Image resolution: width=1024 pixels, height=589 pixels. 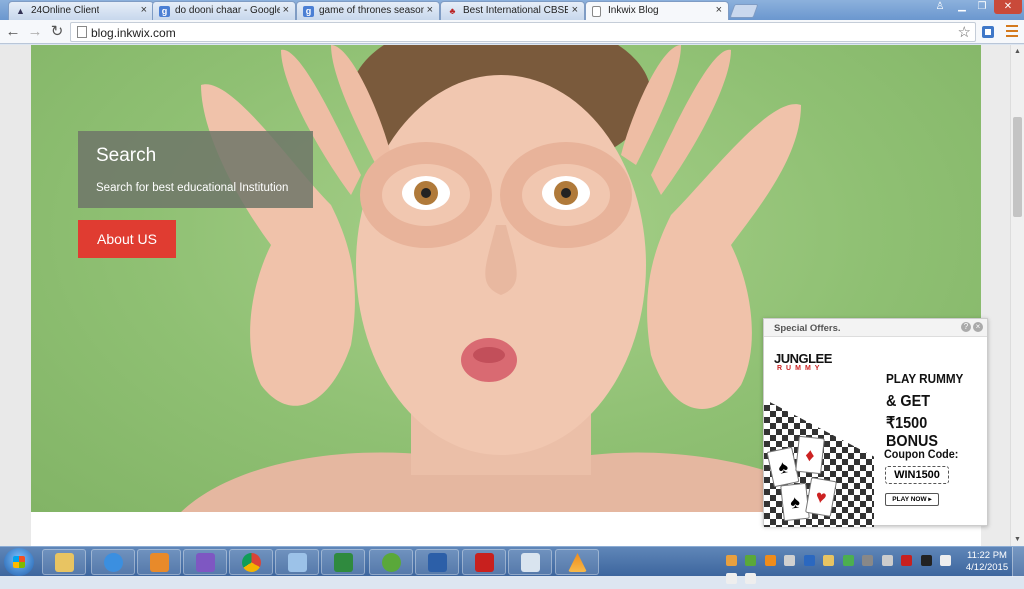 I want to click on school-icon: ♣, so click(x=452, y=11).